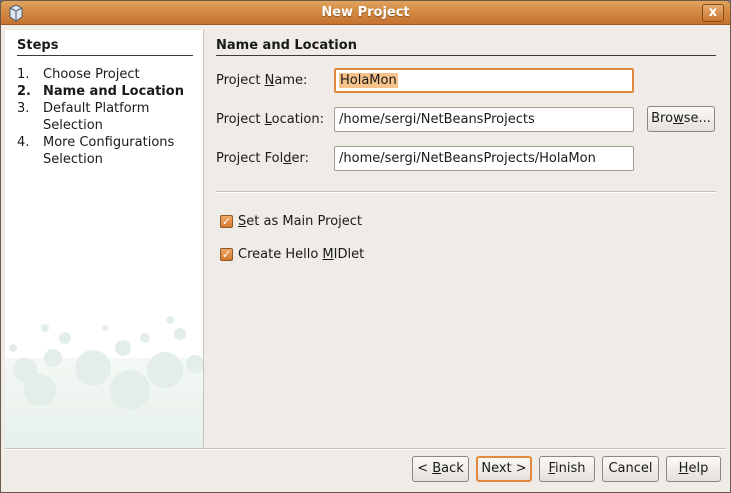 The image size is (731, 493). What do you see at coordinates (24, 91) in the screenshot?
I see `step-number: 2.` at bounding box center [24, 91].